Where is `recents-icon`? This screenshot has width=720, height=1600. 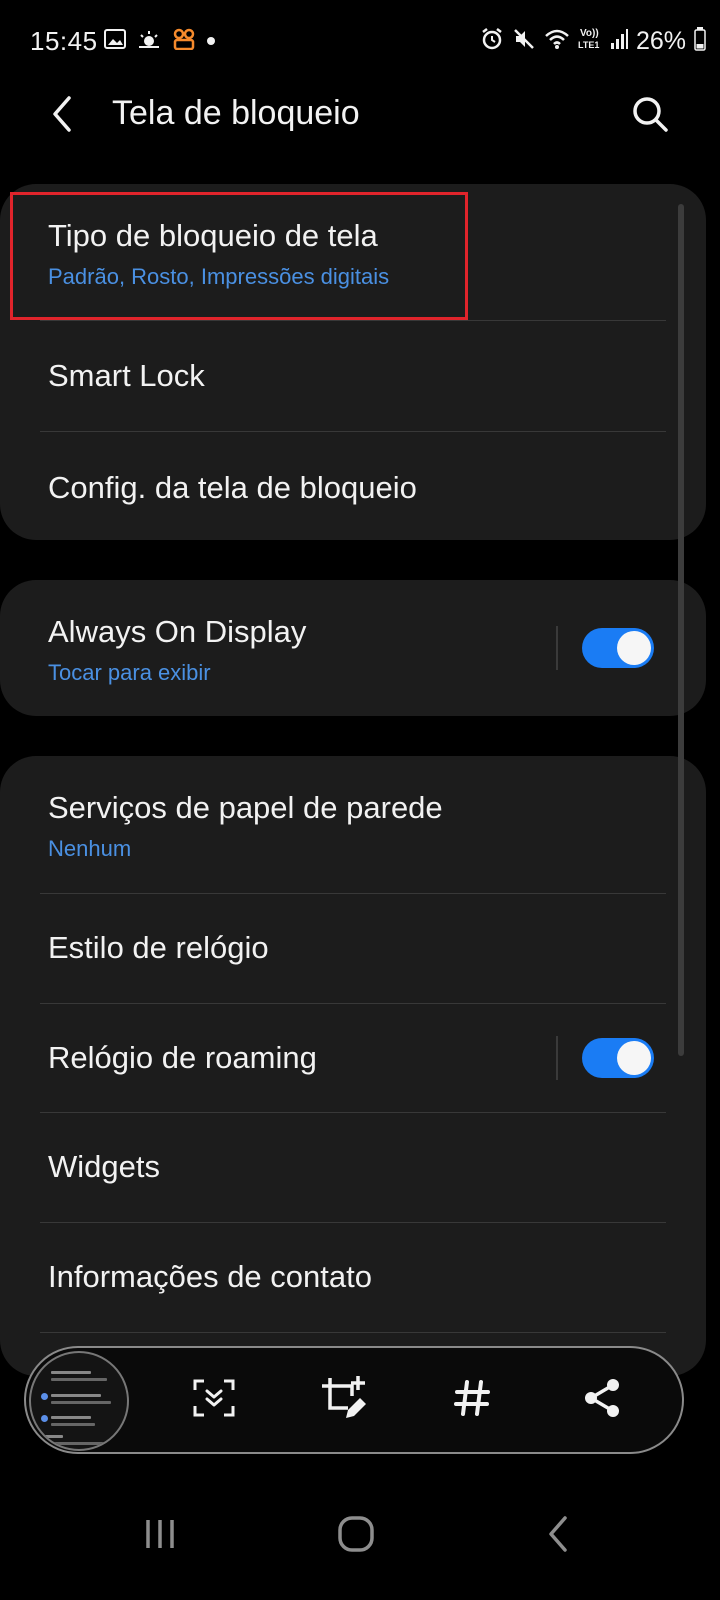
recents-icon is located at coordinates (160, 1536).